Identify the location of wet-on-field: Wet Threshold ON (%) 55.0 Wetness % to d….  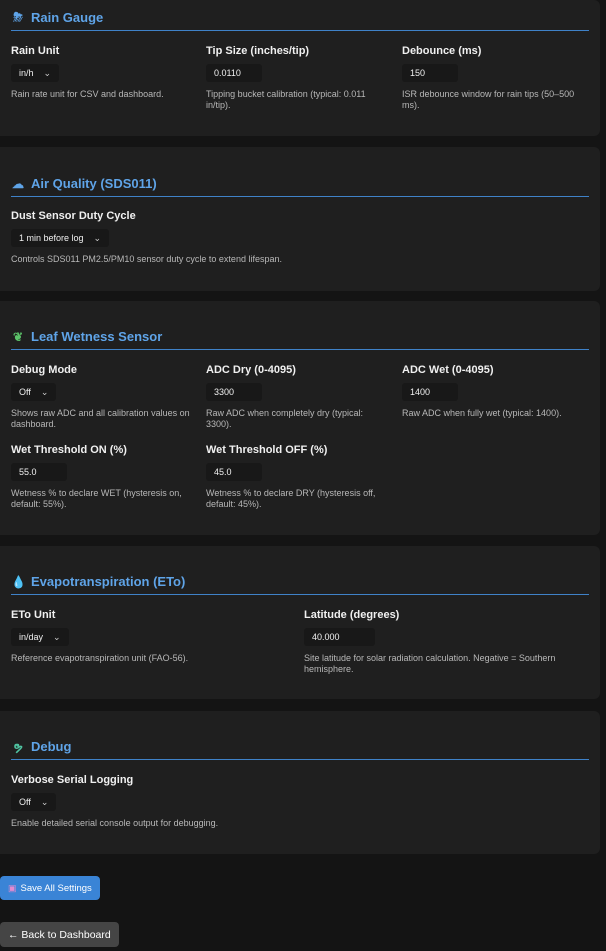
(106, 477).